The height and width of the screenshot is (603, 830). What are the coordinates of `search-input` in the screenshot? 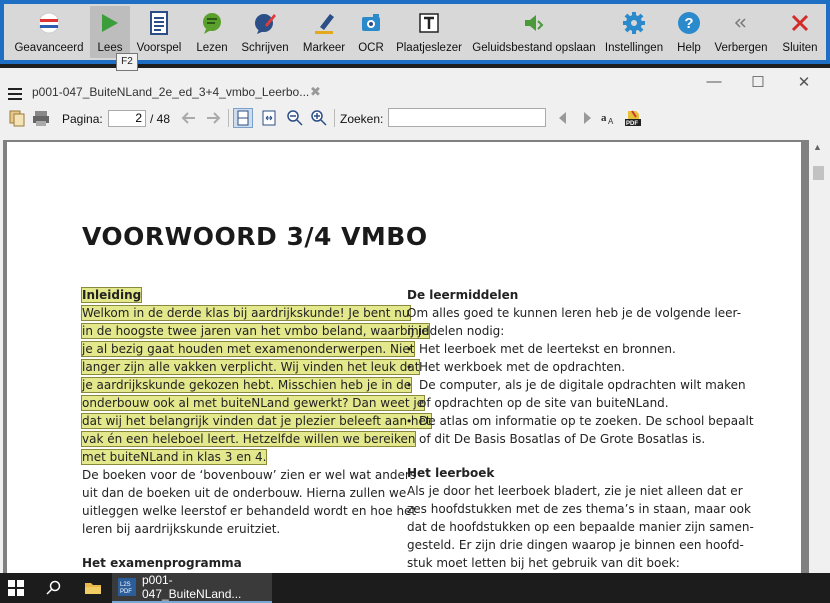 It's located at (467, 117).